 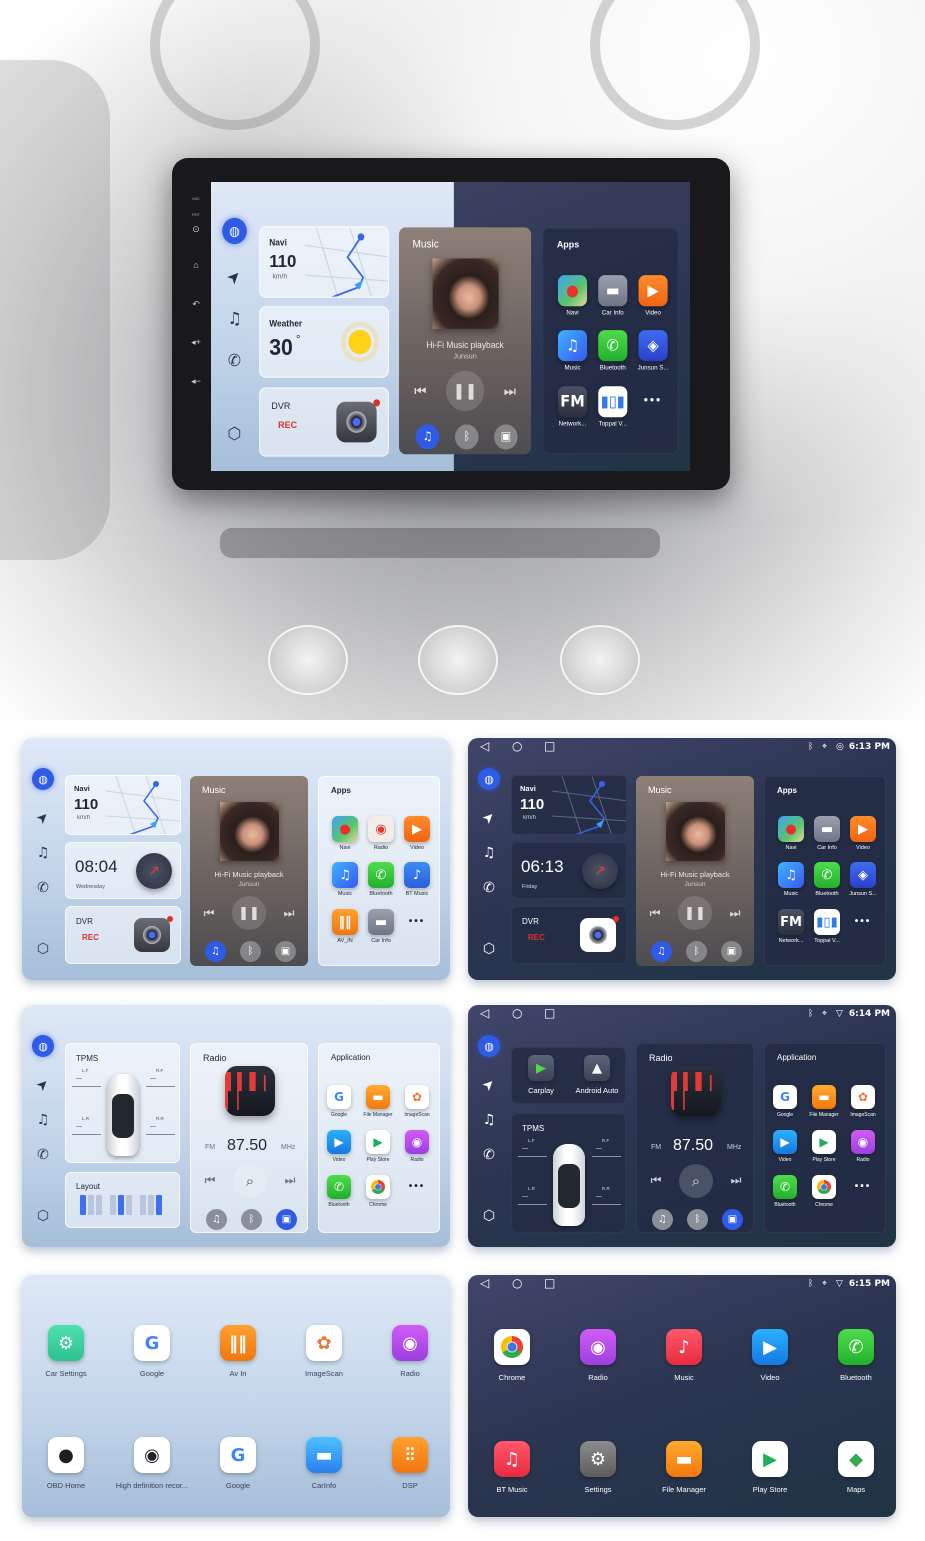 What do you see at coordinates (324, 342) in the screenshot?
I see `weather-widget: Weather 30 °` at bounding box center [324, 342].